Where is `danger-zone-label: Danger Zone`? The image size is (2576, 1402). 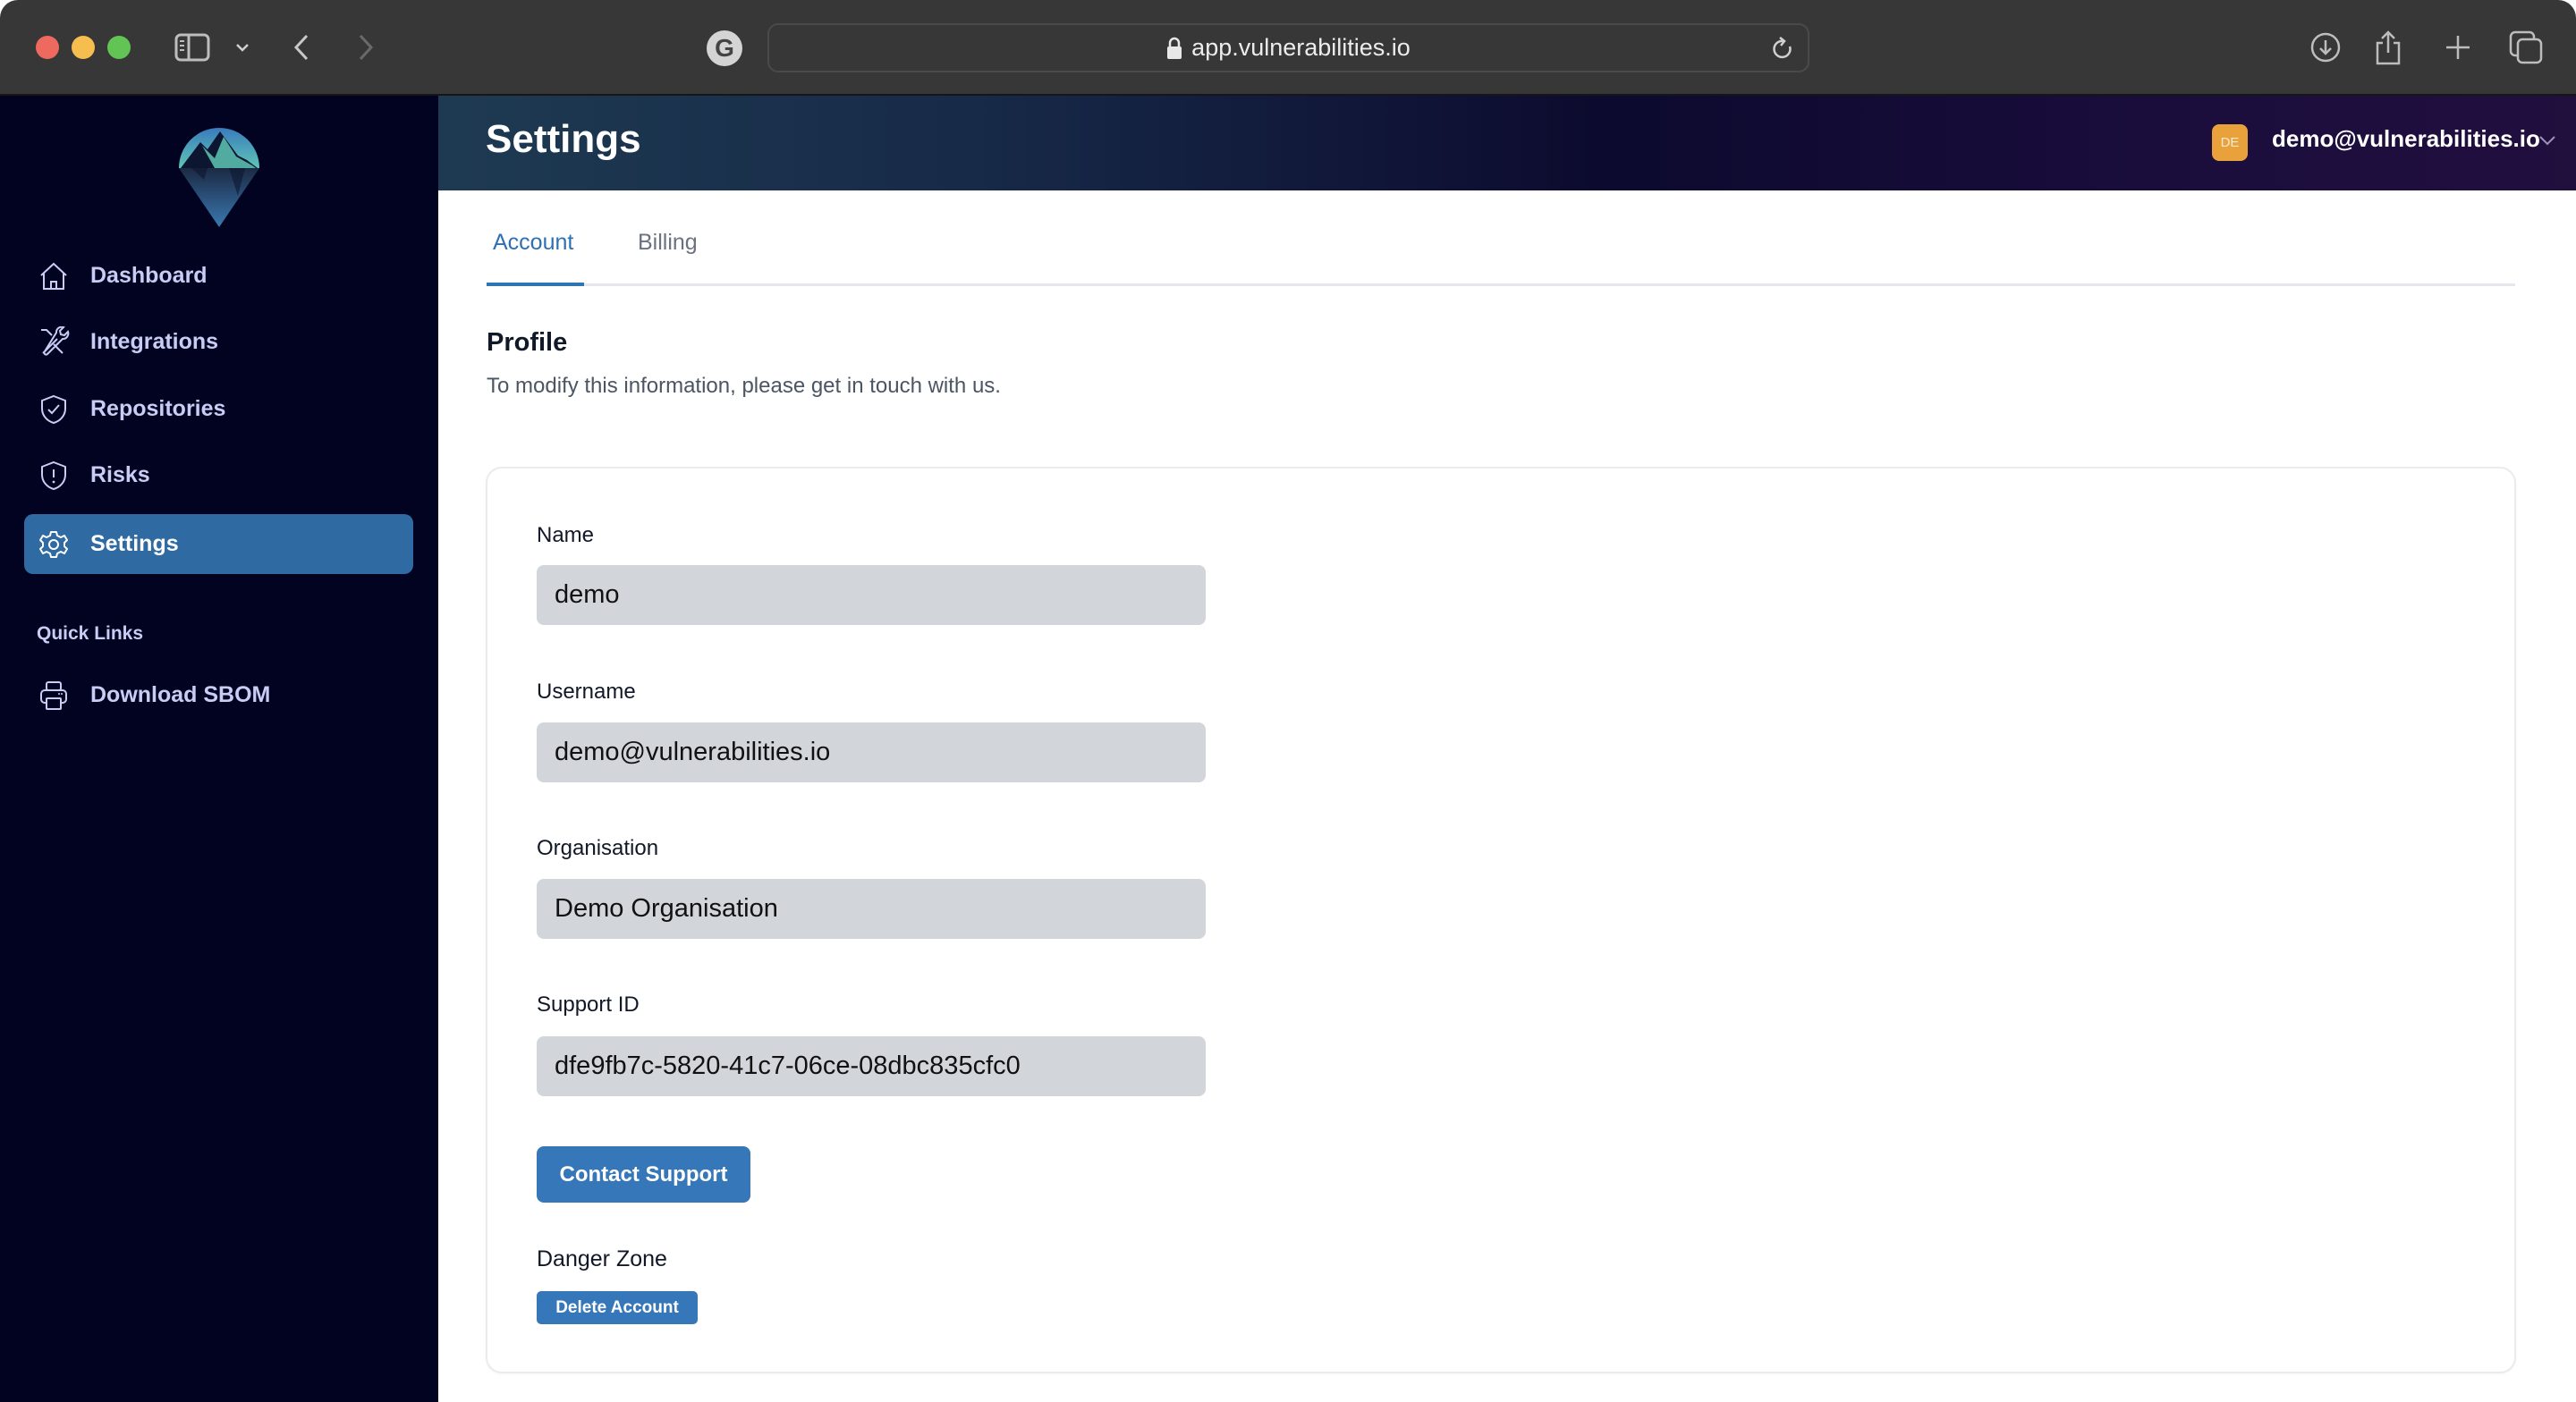
danger-zone-label: Danger Zone is located at coordinates (602, 1258).